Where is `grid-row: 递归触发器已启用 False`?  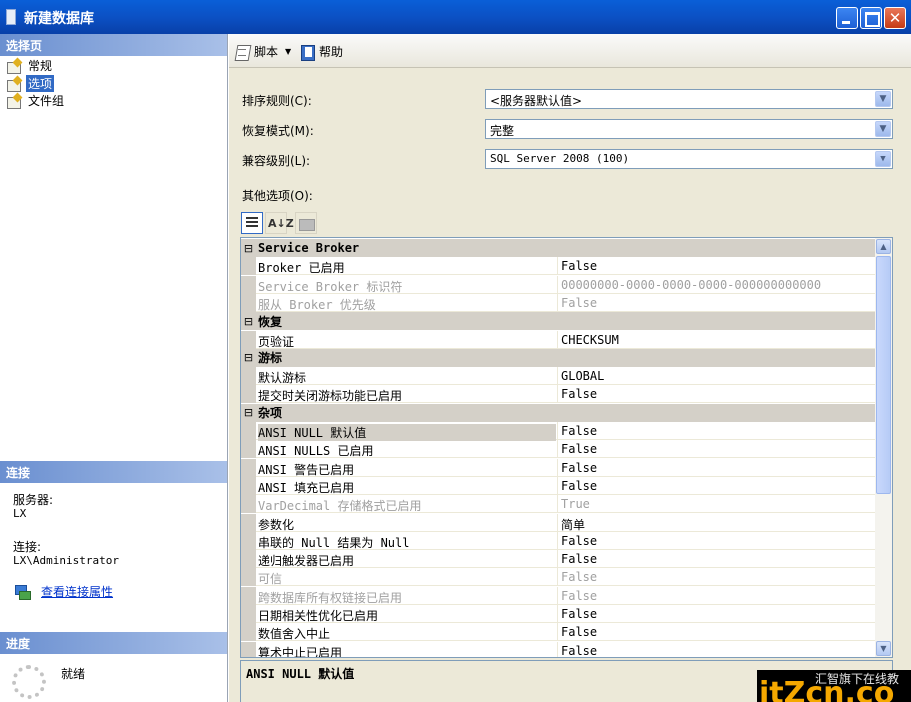
grid-row: 递归触发器已启用 False is located at coordinates (558, 559).